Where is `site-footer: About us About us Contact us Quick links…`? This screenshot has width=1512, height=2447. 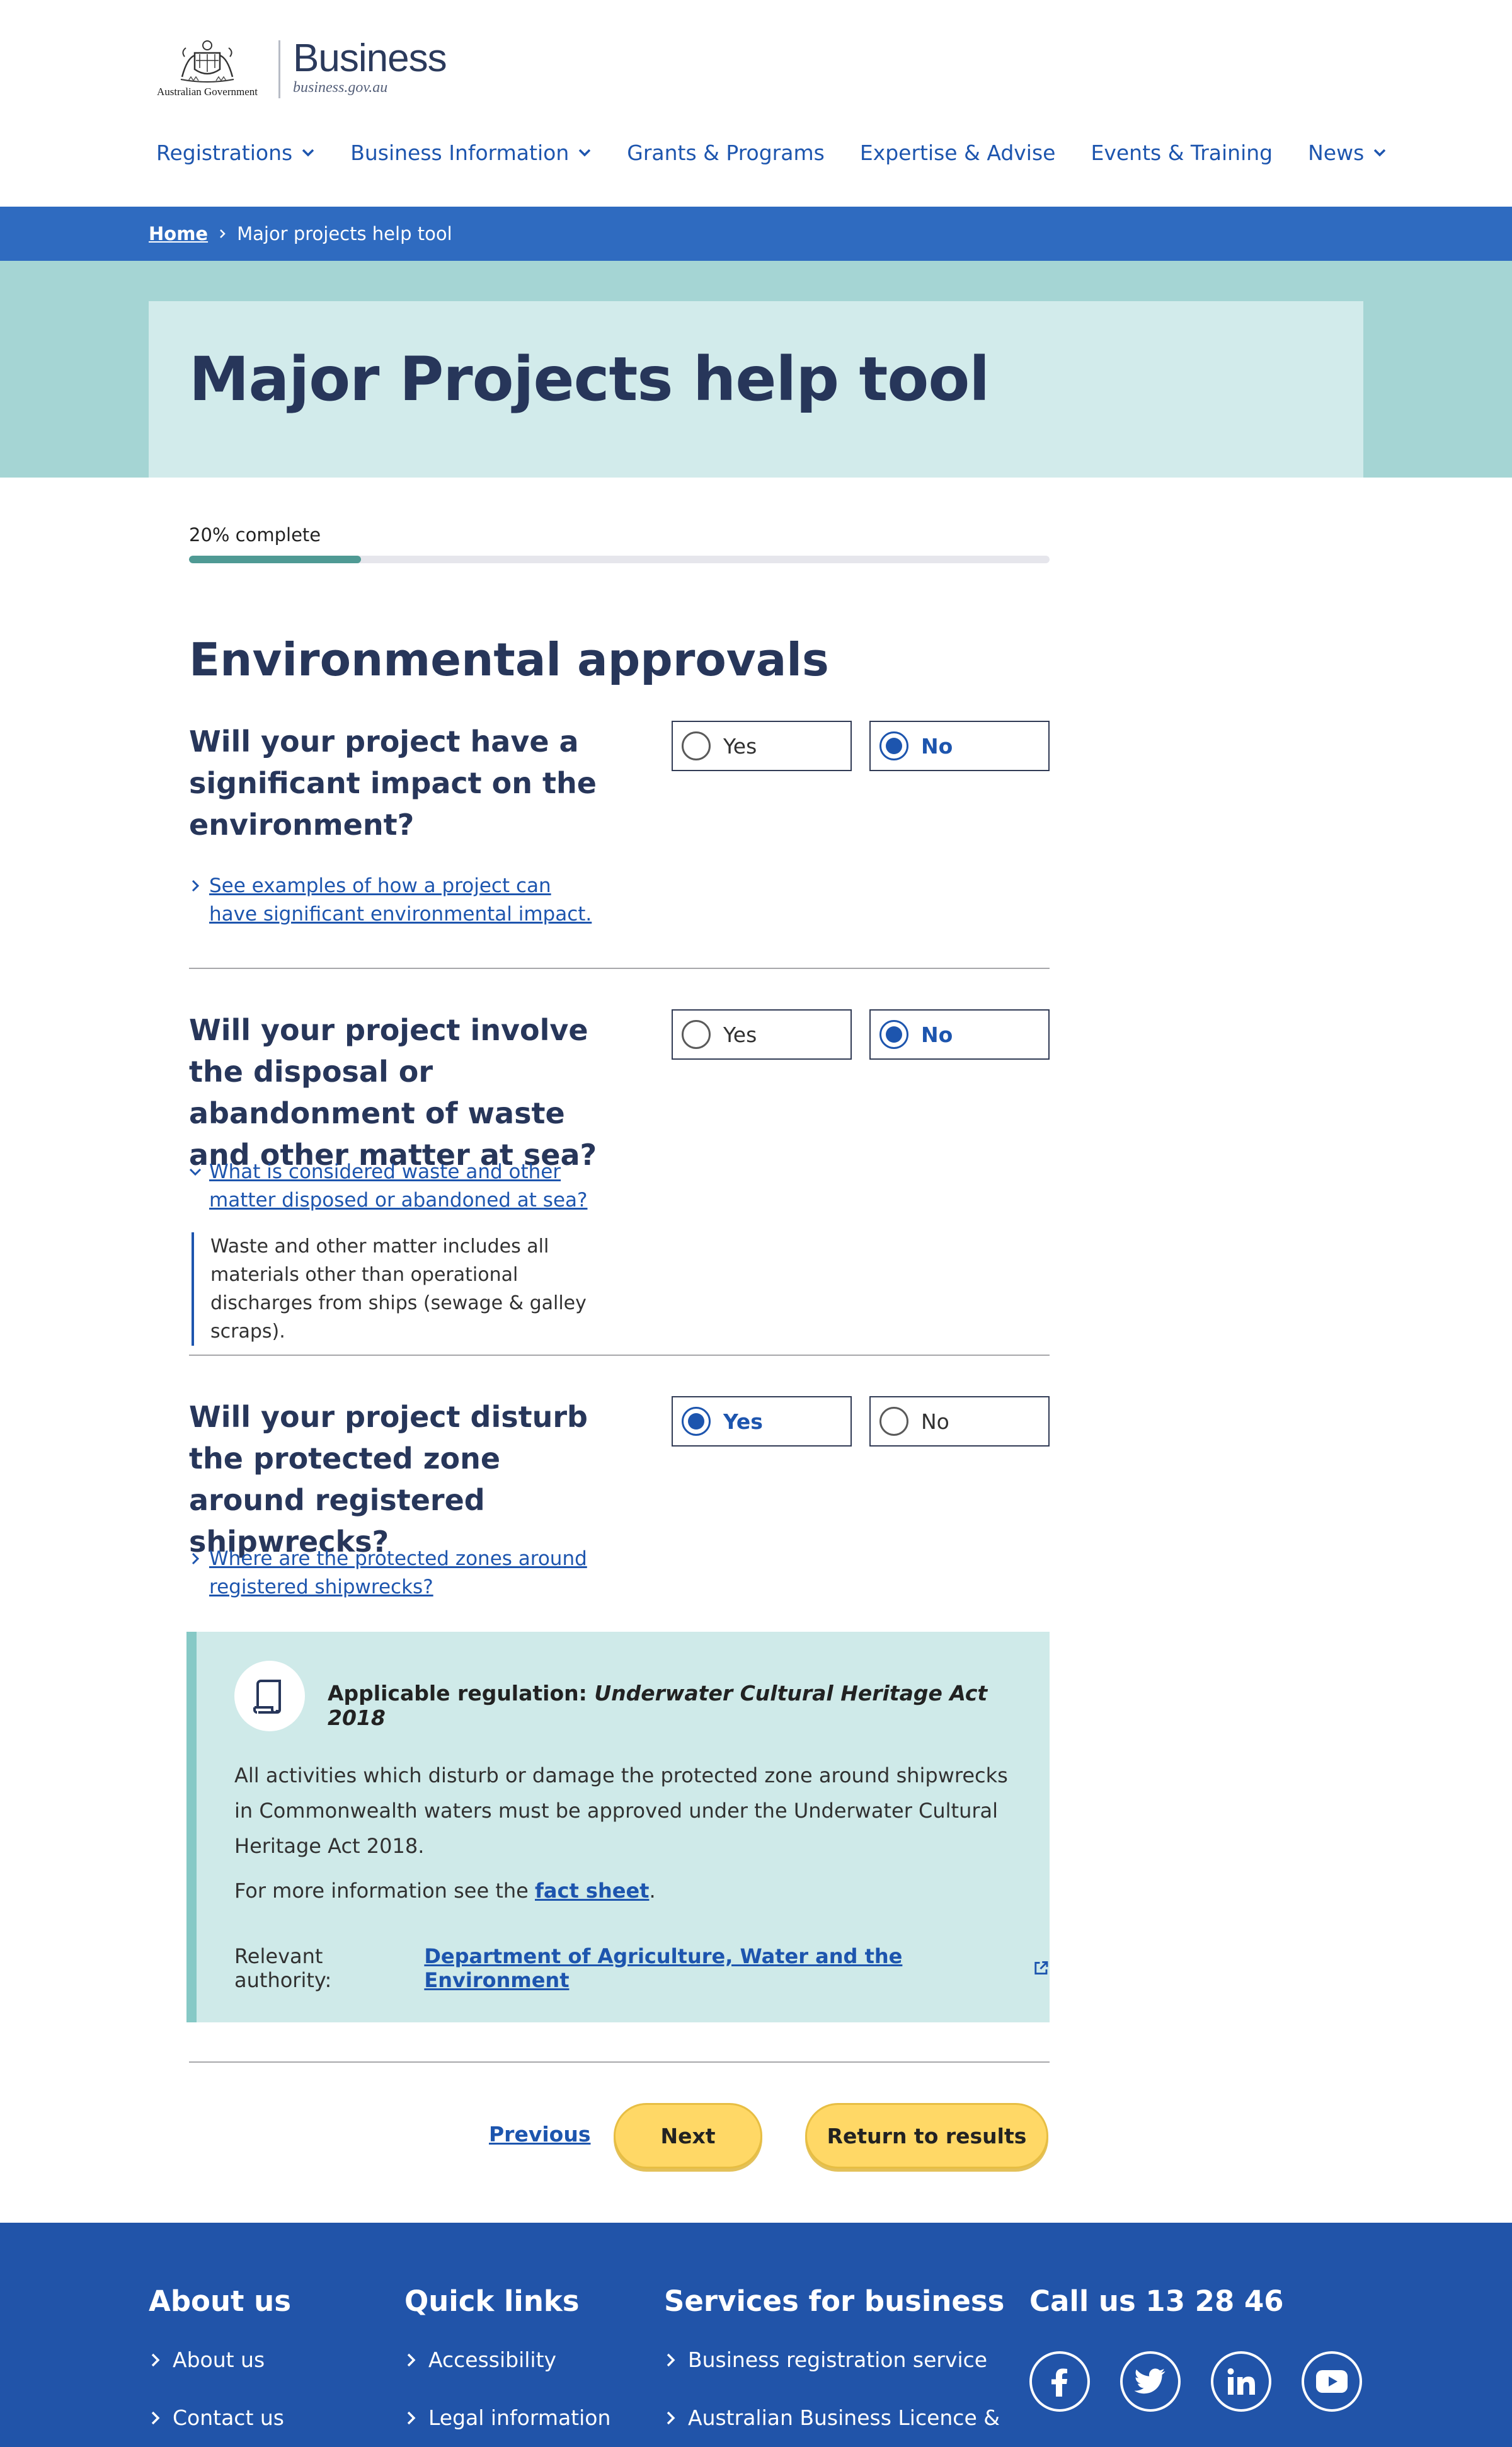
site-footer: About us About us Contact us Quick links… is located at coordinates (756, 2335).